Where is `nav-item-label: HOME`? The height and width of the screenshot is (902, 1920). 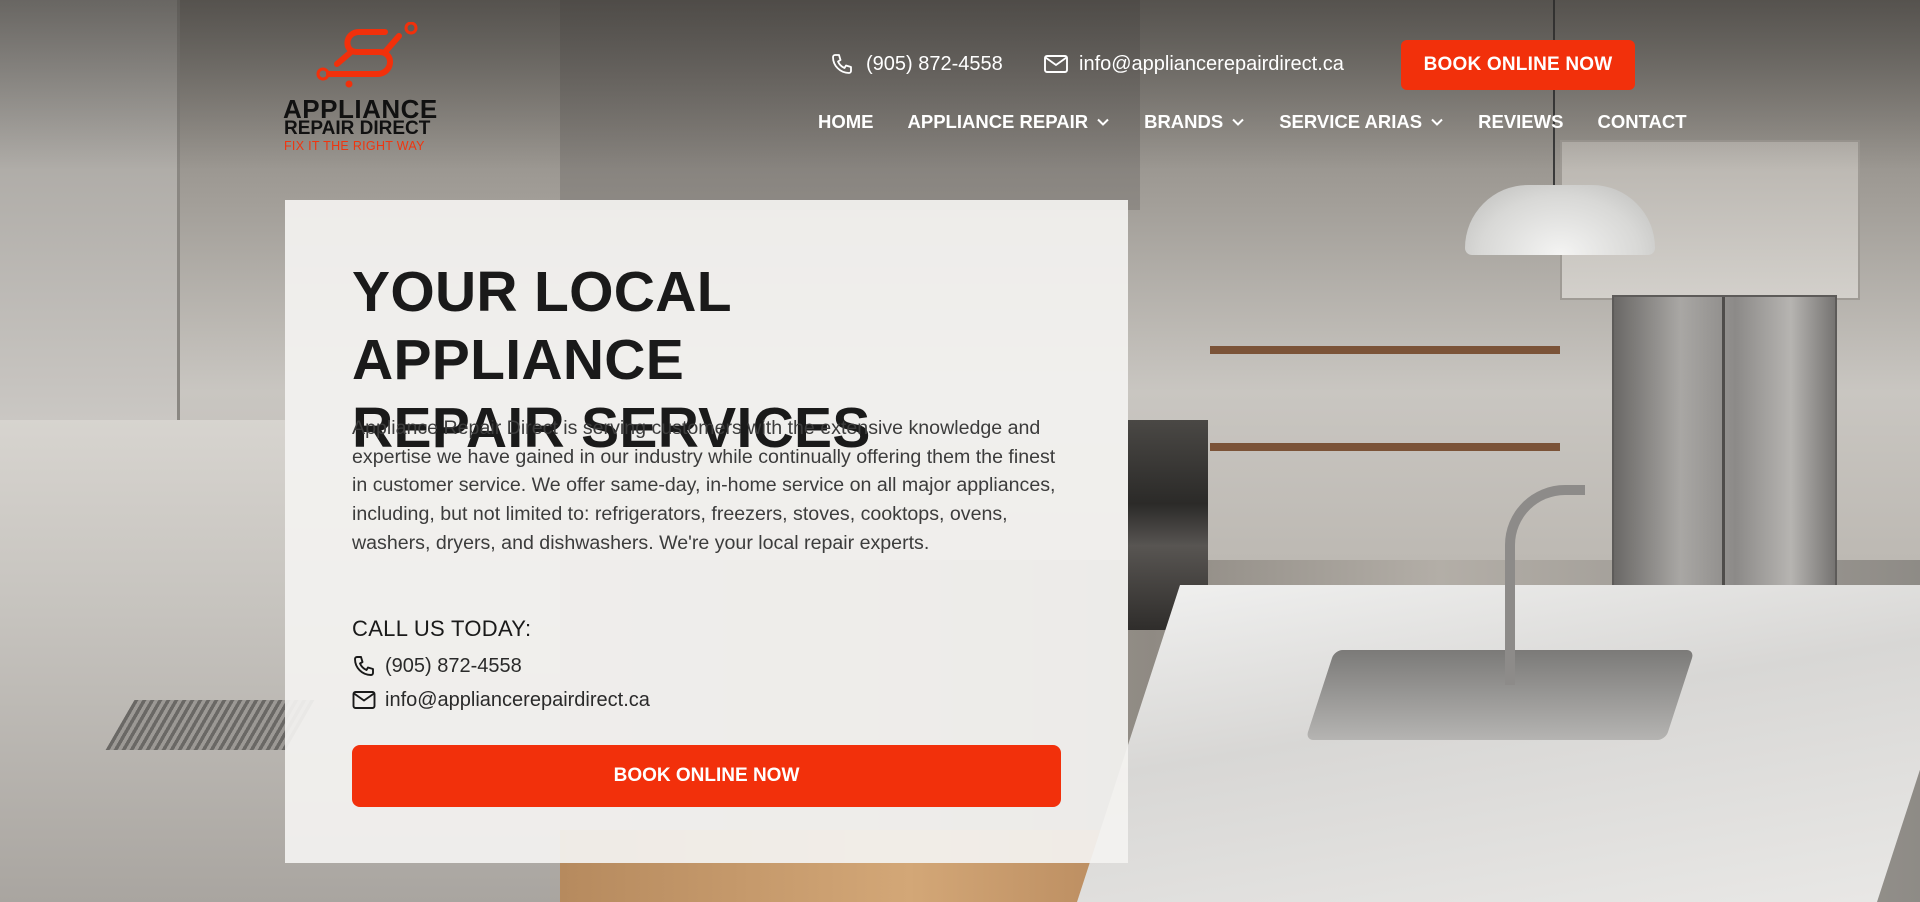
nav-item-label: HOME is located at coordinates (846, 121).